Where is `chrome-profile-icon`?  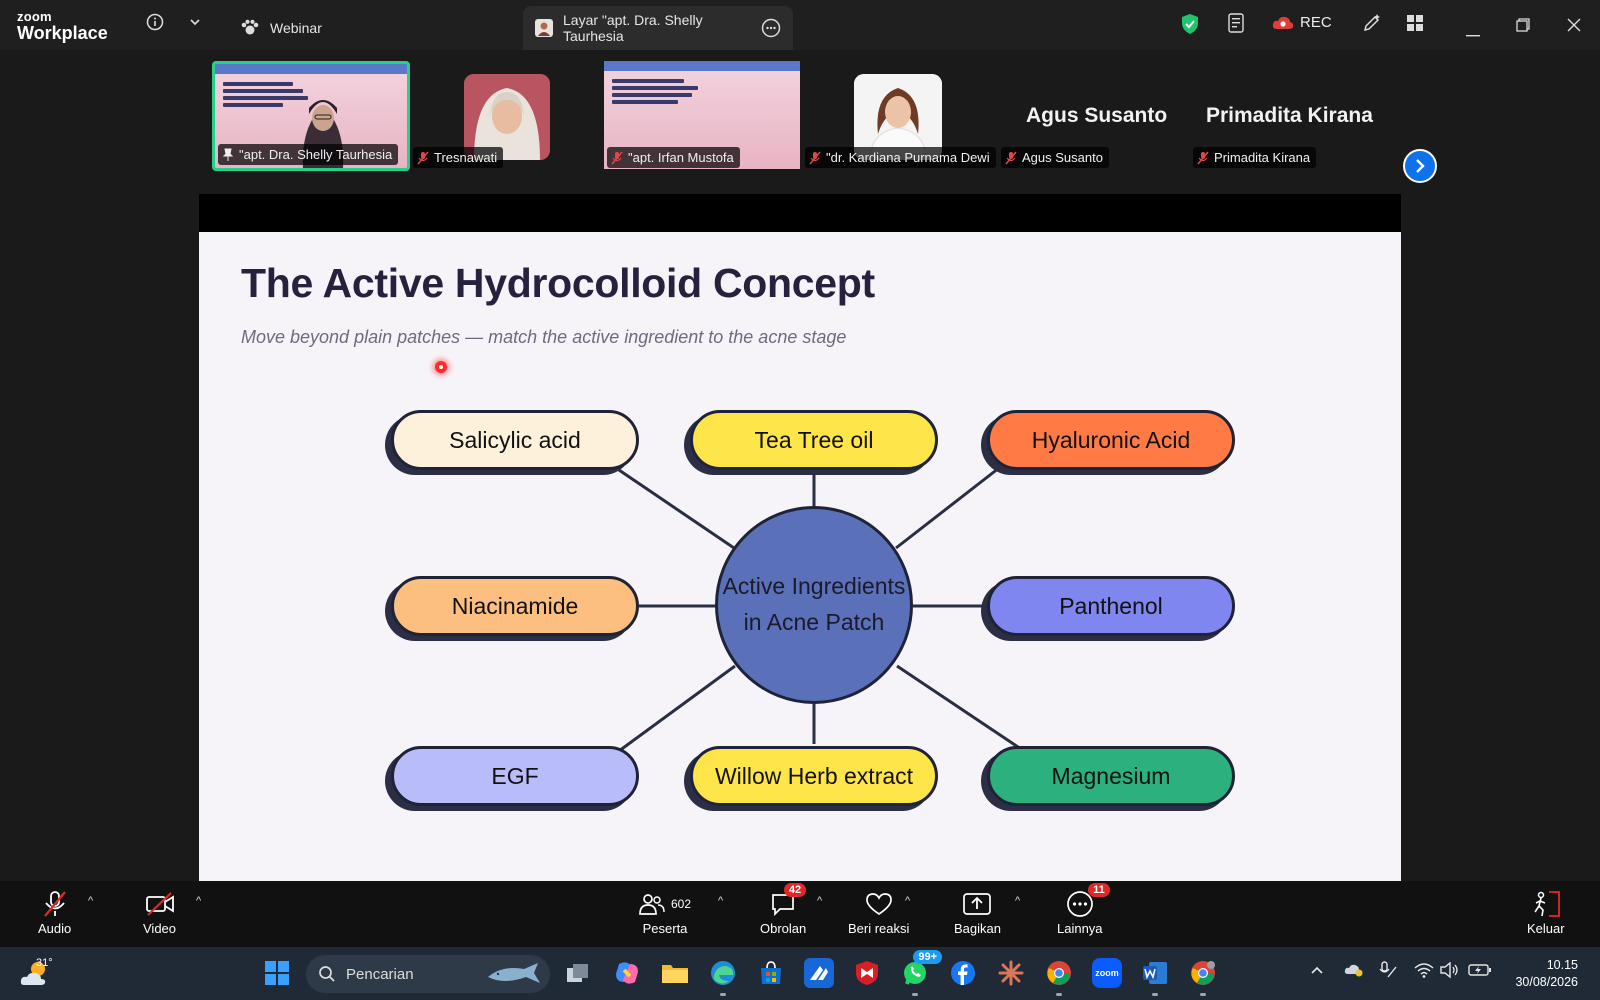
chrome-profile-icon is located at coordinates (1203, 977).